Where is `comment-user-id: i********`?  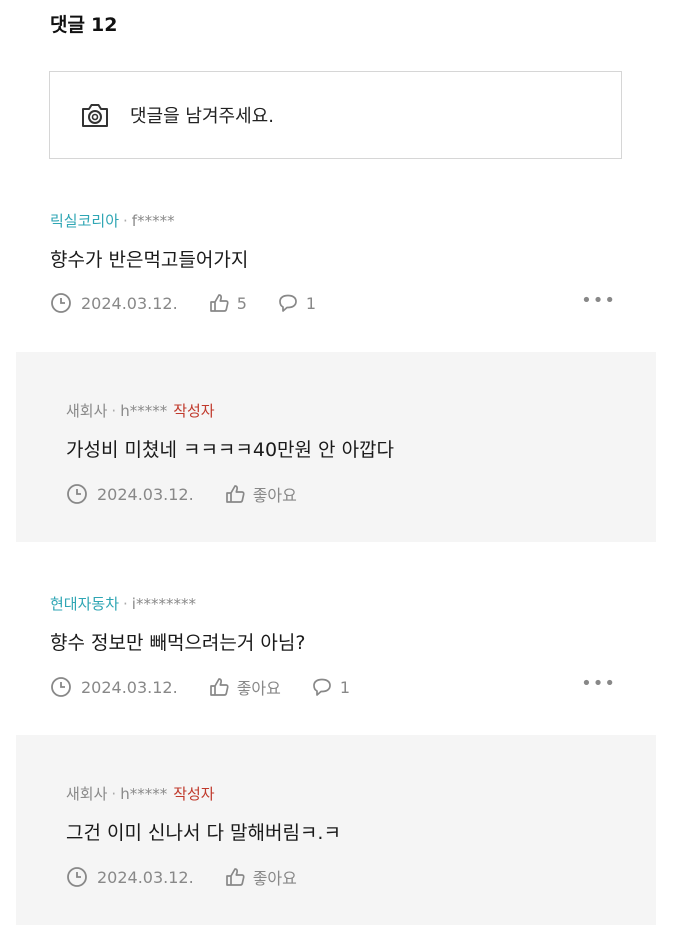 comment-user-id: i******** is located at coordinates (163, 604).